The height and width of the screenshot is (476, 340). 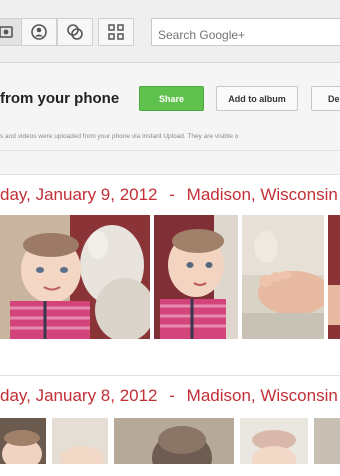 I want to click on group-date: day, January 9, 2012, so click(x=79, y=194).